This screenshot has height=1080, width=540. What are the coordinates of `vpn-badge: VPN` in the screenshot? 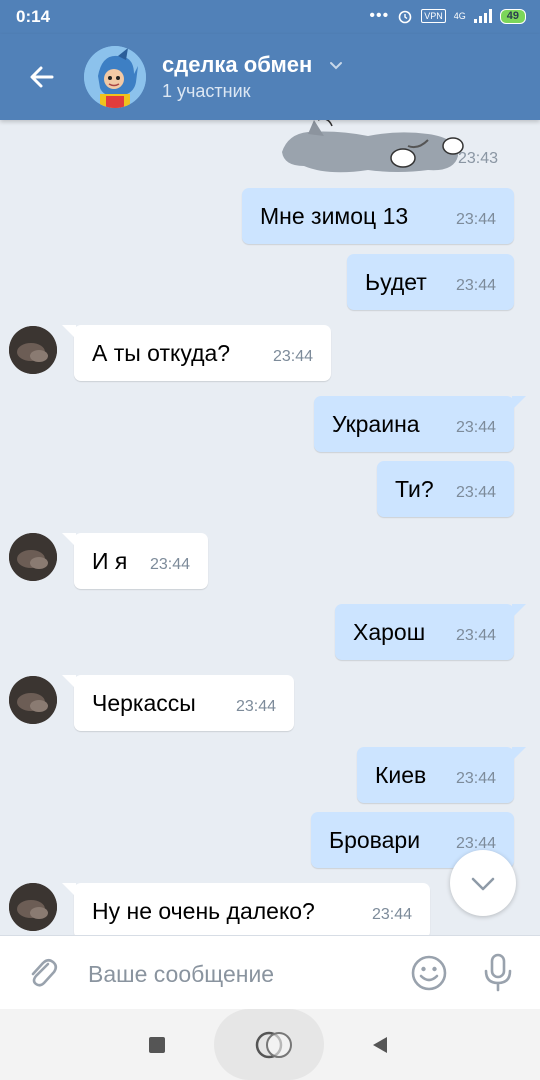 It's located at (433, 16).